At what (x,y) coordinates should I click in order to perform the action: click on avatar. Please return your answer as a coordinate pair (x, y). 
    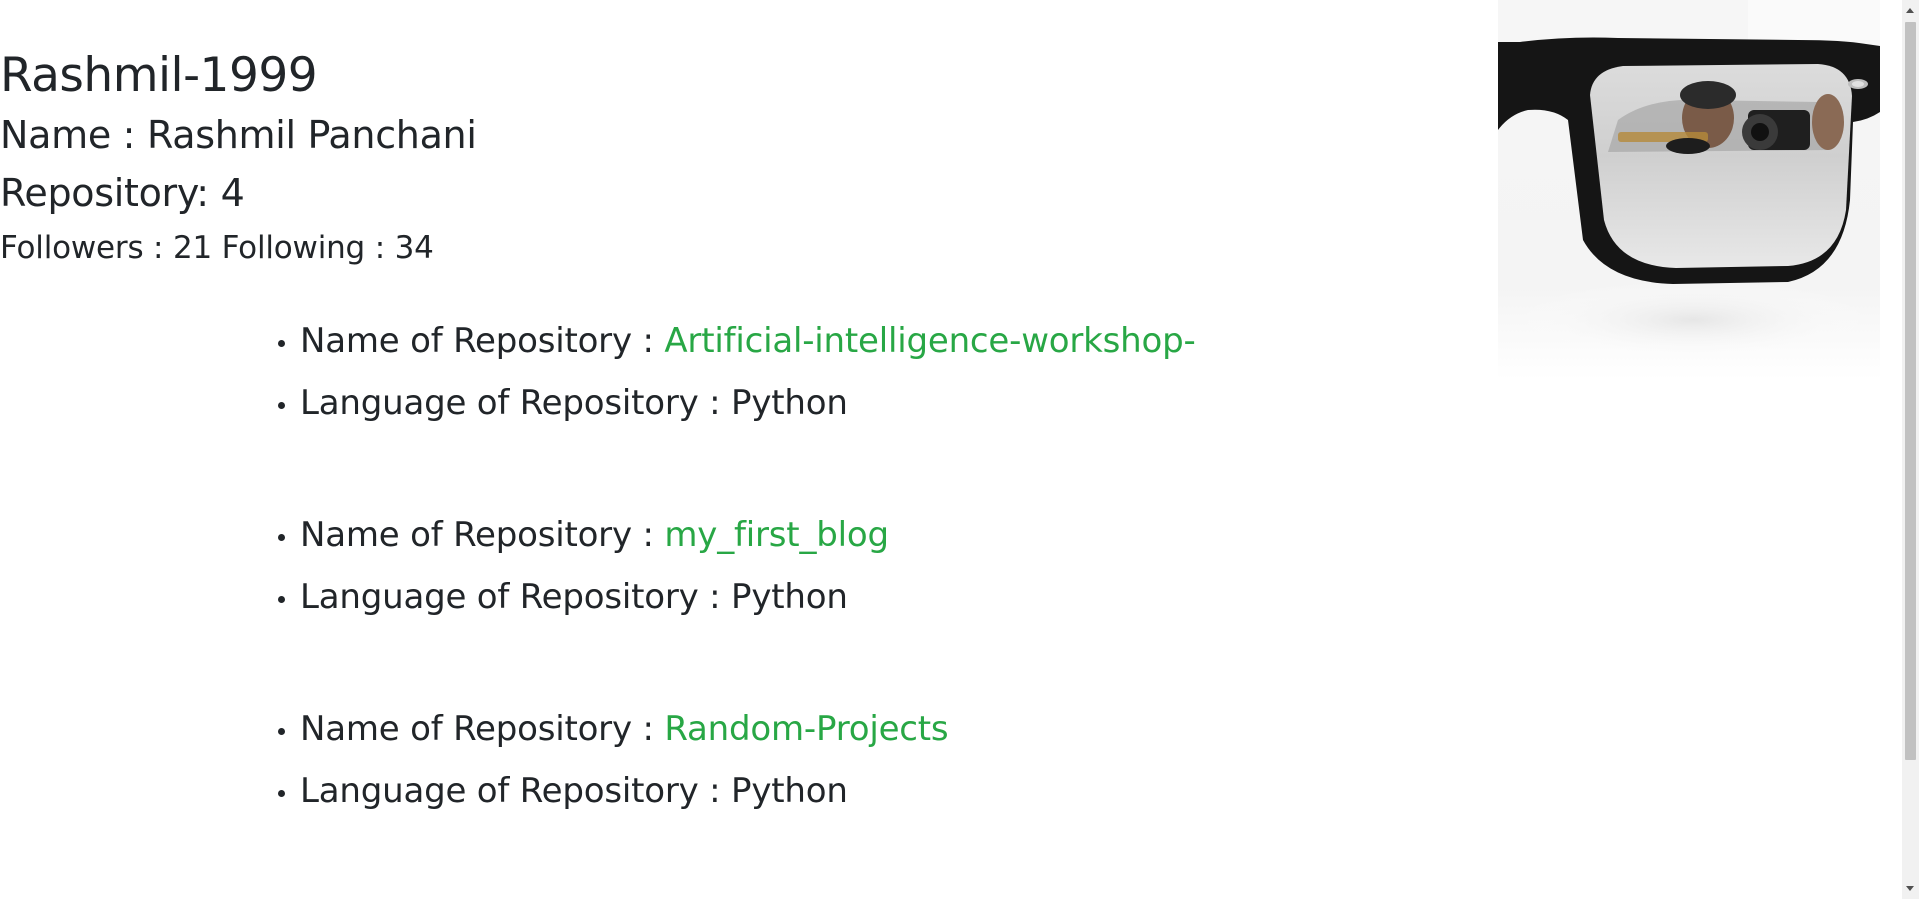
    Looking at the image, I should click on (1689, 190).